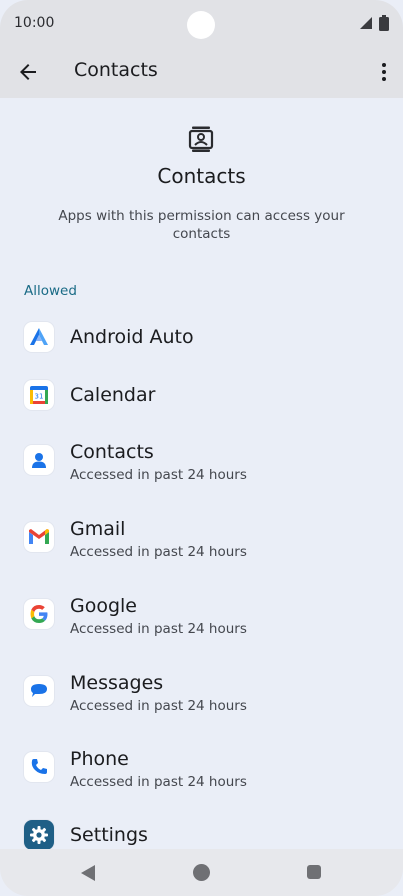  Describe the element at coordinates (39, 835) in the screenshot. I see `settings-icon` at that location.